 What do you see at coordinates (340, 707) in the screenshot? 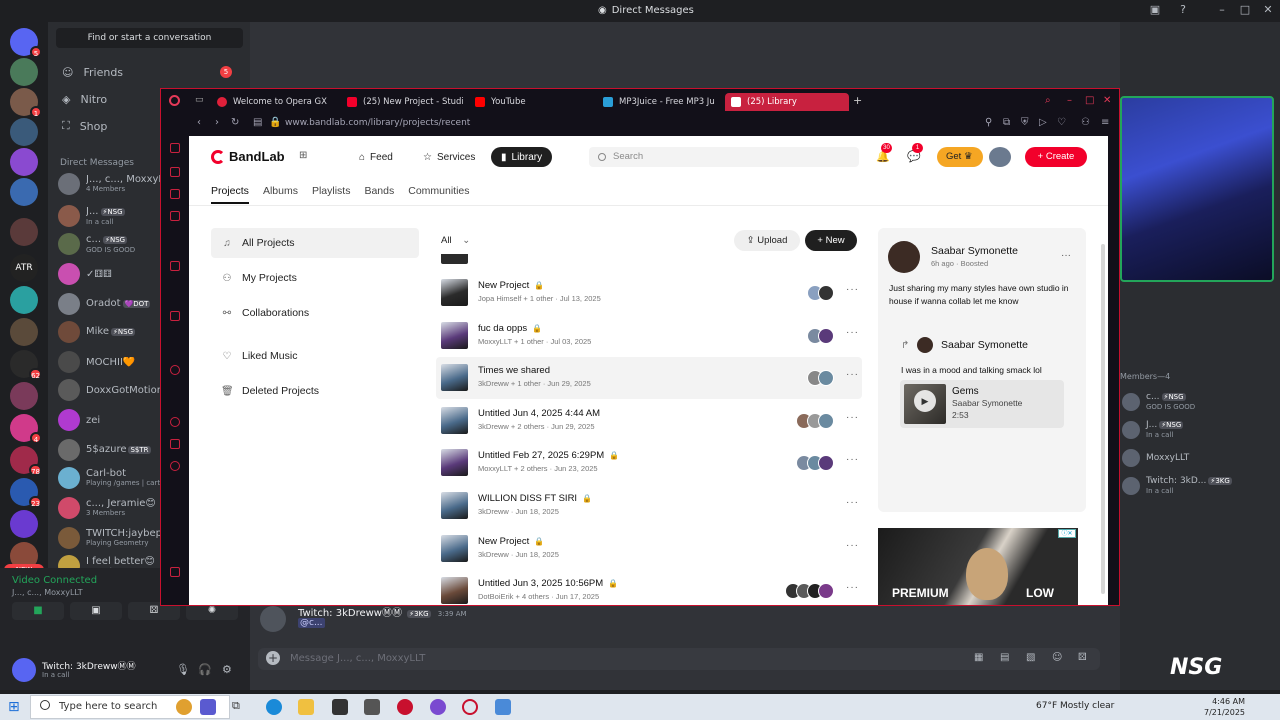
I see `store-icon` at bounding box center [340, 707].